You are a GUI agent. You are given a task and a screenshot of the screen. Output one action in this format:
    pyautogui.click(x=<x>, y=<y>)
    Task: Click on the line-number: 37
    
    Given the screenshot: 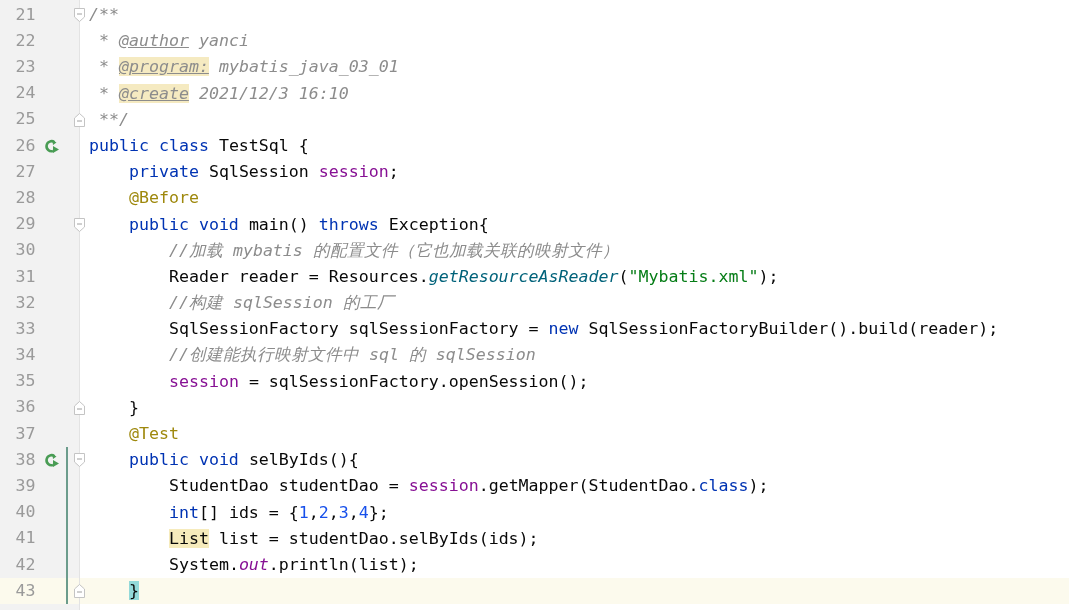 What is the action you would take?
    pyautogui.click(x=25, y=433)
    